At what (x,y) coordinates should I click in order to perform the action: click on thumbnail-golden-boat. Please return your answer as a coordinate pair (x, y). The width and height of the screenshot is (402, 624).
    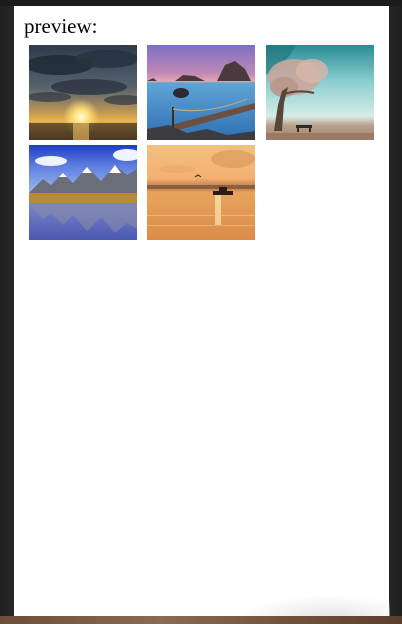
    Looking at the image, I should click on (201, 192).